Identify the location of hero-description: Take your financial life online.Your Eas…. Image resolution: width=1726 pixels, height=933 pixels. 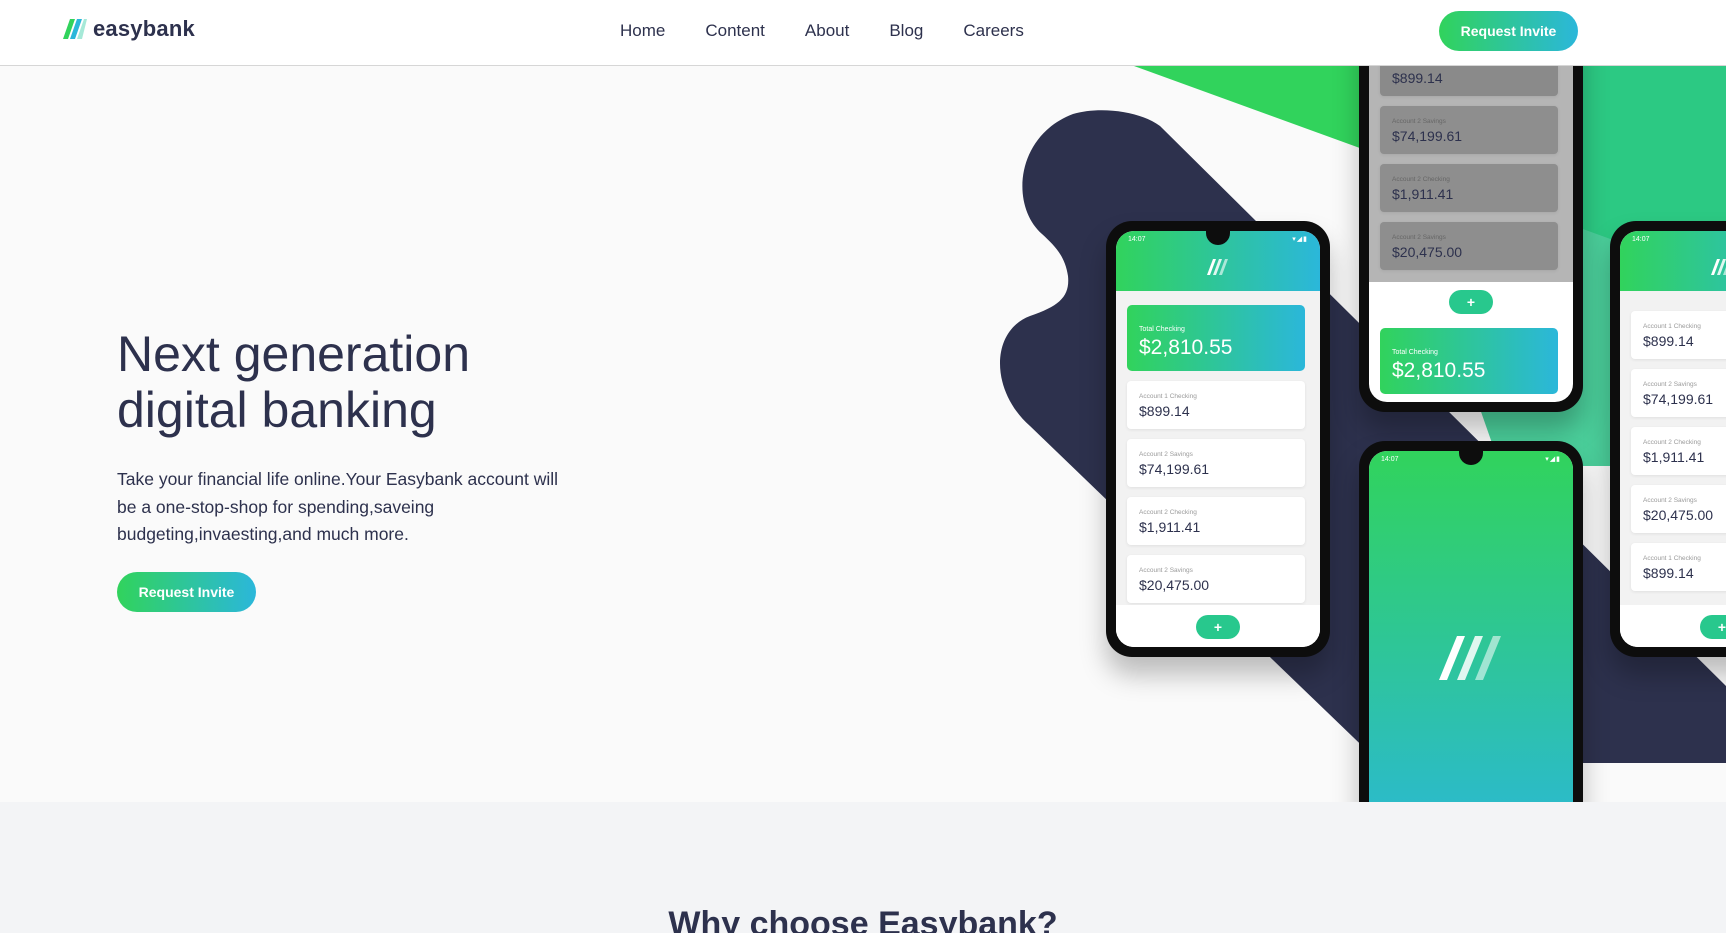
(337, 506).